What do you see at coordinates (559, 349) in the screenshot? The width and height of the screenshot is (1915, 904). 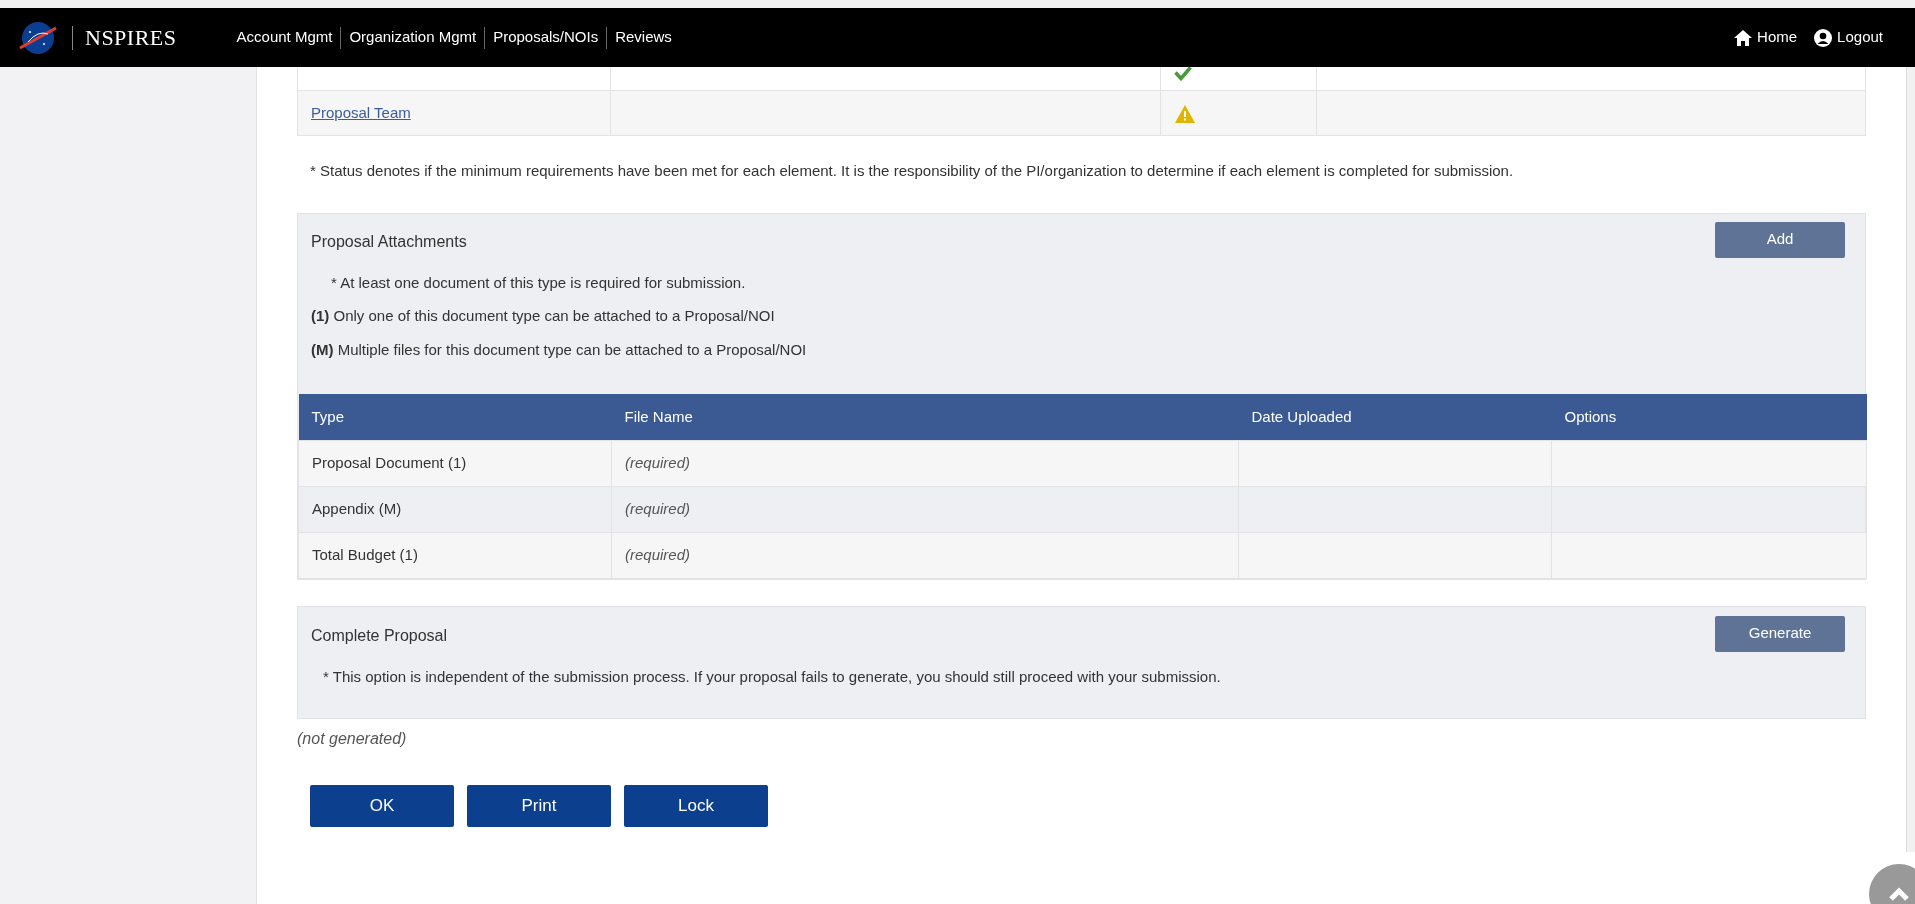 I see `legend-note: (M) Multiple files for this document type can be attached to a Proposal/NOI` at bounding box center [559, 349].